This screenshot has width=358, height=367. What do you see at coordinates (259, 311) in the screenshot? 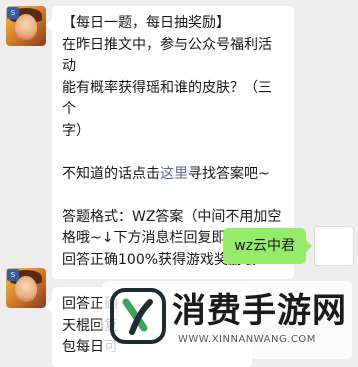
I see `watermark-title: 消费手游网` at bounding box center [259, 311].